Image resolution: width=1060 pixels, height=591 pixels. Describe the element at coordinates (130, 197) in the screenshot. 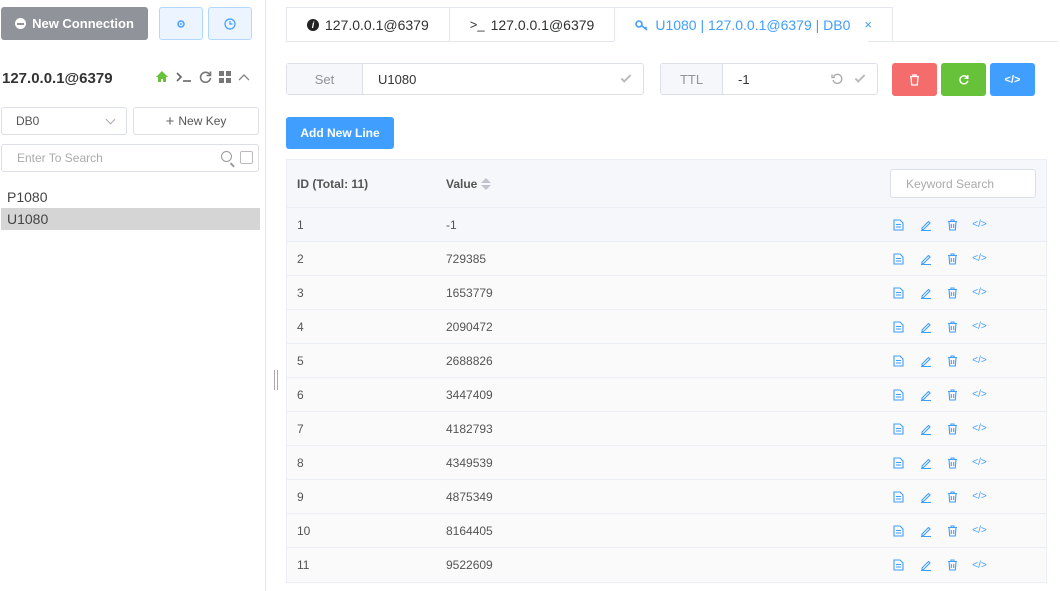

I see `key-list-item: P1080` at that location.